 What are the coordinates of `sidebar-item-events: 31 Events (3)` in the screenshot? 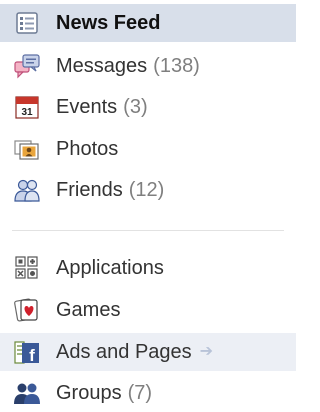 It's located at (148, 107).